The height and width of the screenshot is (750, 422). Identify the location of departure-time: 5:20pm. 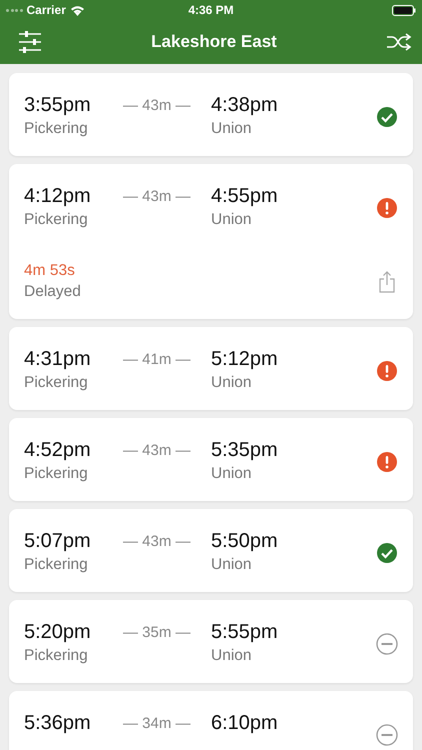
(58, 632).